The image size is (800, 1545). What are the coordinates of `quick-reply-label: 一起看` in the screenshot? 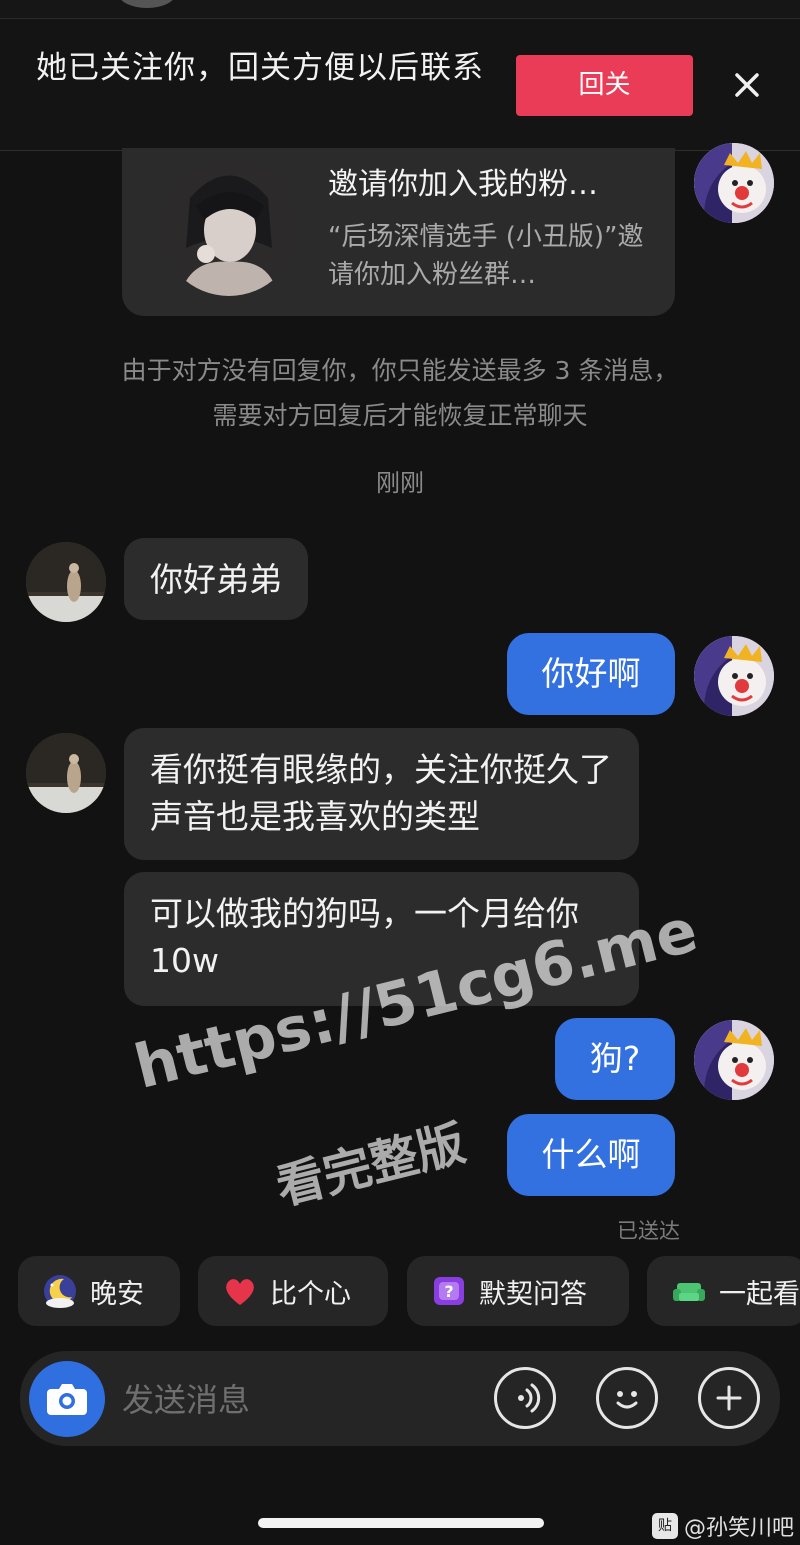 It's located at (759, 1294).